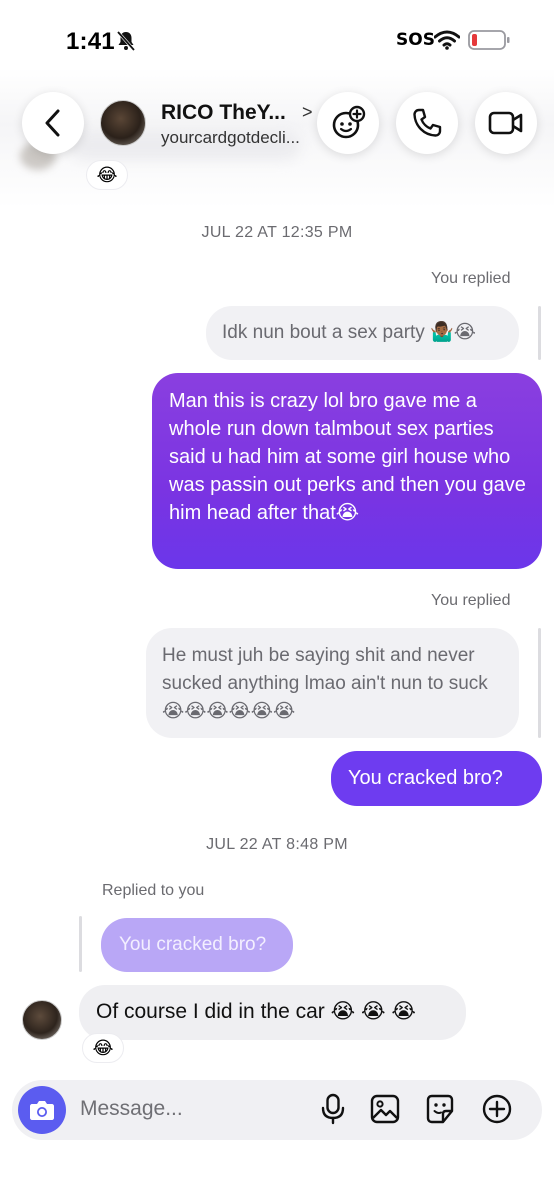 The image size is (554, 1200). What do you see at coordinates (123, 123) in the screenshot?
I see `profile-avatar` at bounding box center [123, 123].